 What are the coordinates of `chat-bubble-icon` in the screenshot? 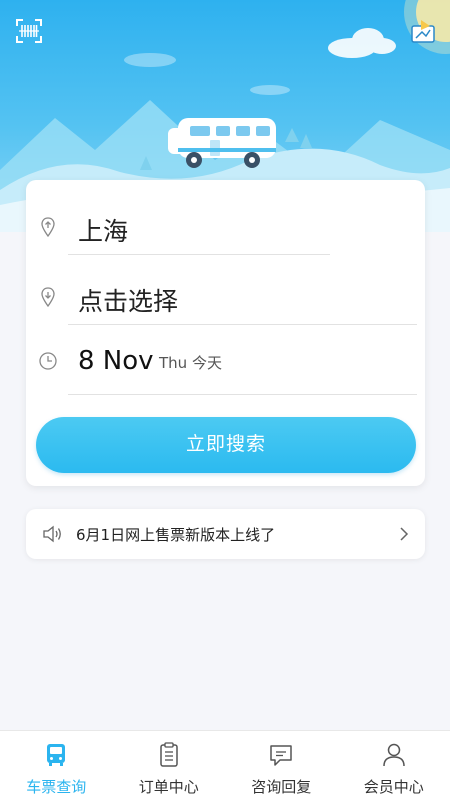 It's located at (281, 755).